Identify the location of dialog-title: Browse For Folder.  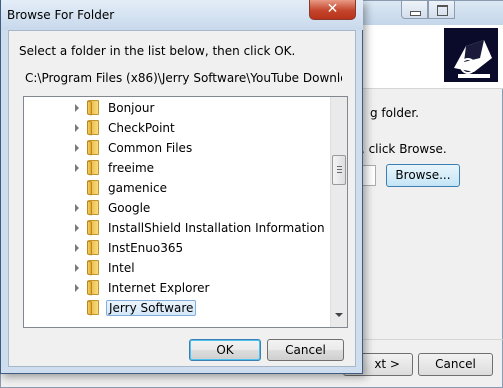
(61, 15).